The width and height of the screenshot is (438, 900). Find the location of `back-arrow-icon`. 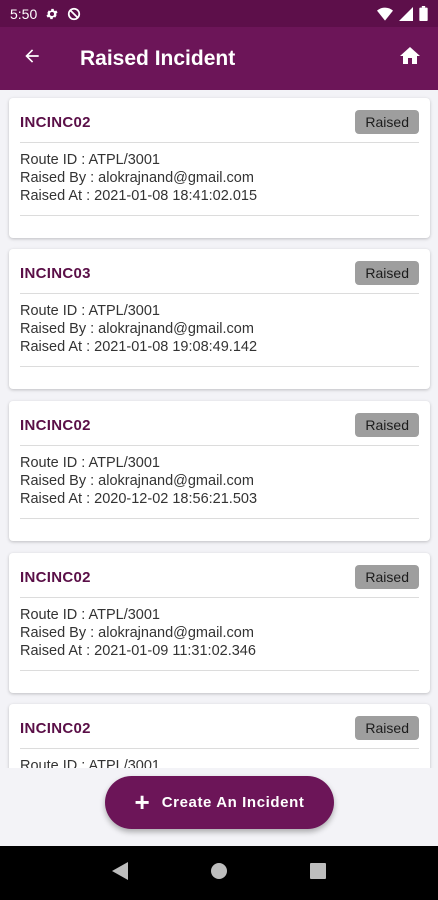

back-arrow-icon is located at coordinates (32, 58).